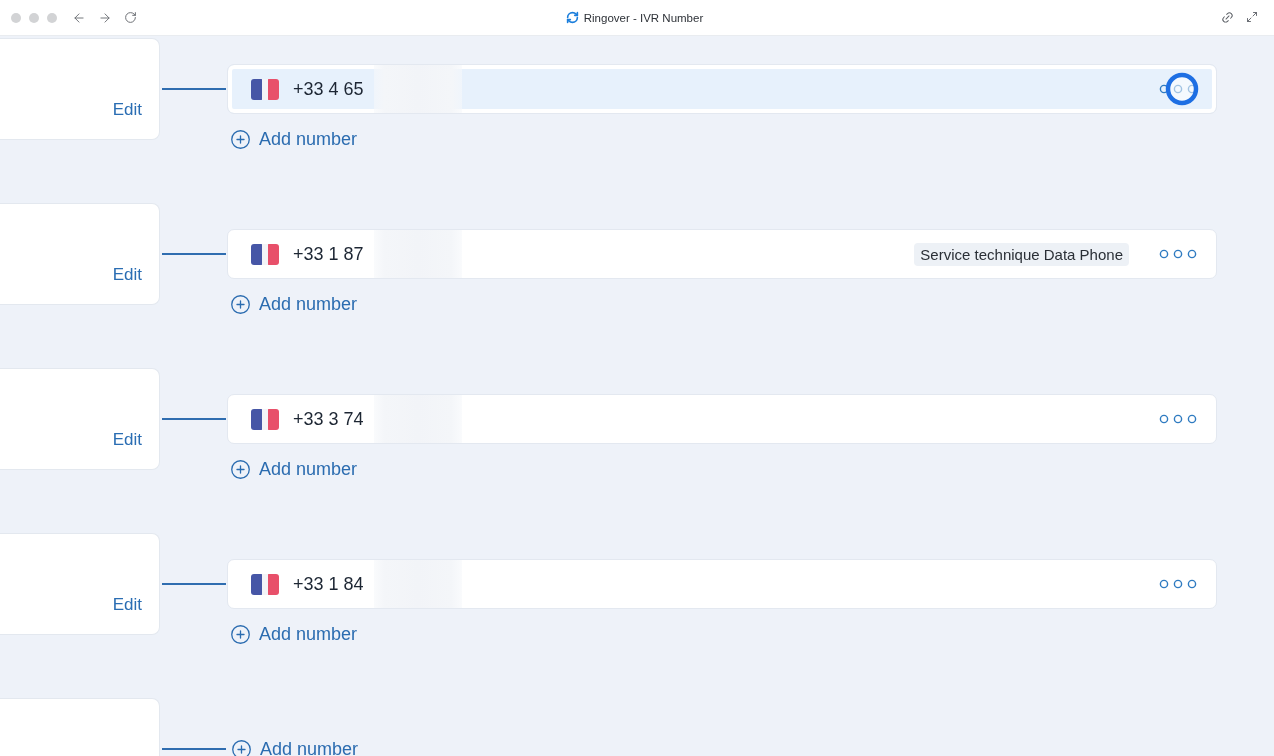 This screenshot has width=1274, height=756. I want to click on expand-icon, so click(1252, 17).